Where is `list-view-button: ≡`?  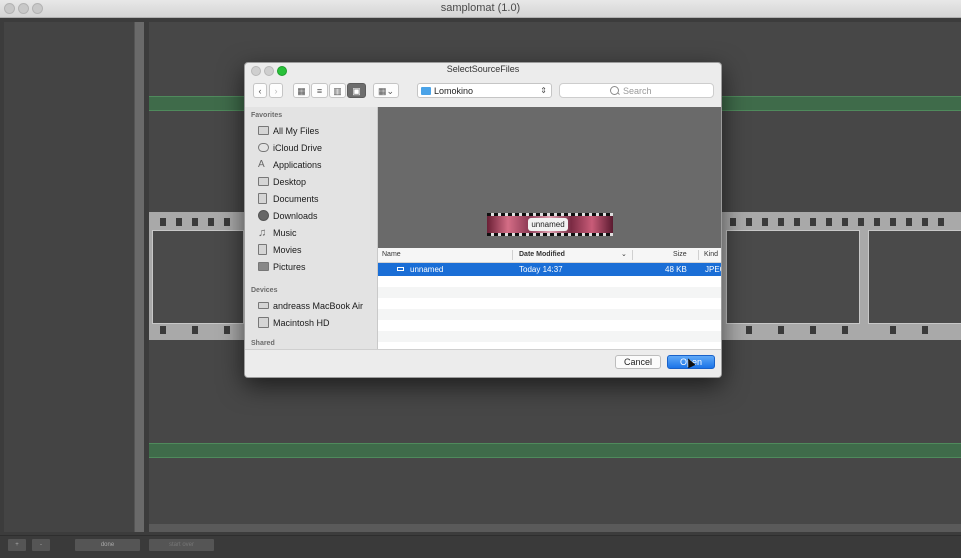 list-view-button: ≡ is located at coordinates (319, 90).